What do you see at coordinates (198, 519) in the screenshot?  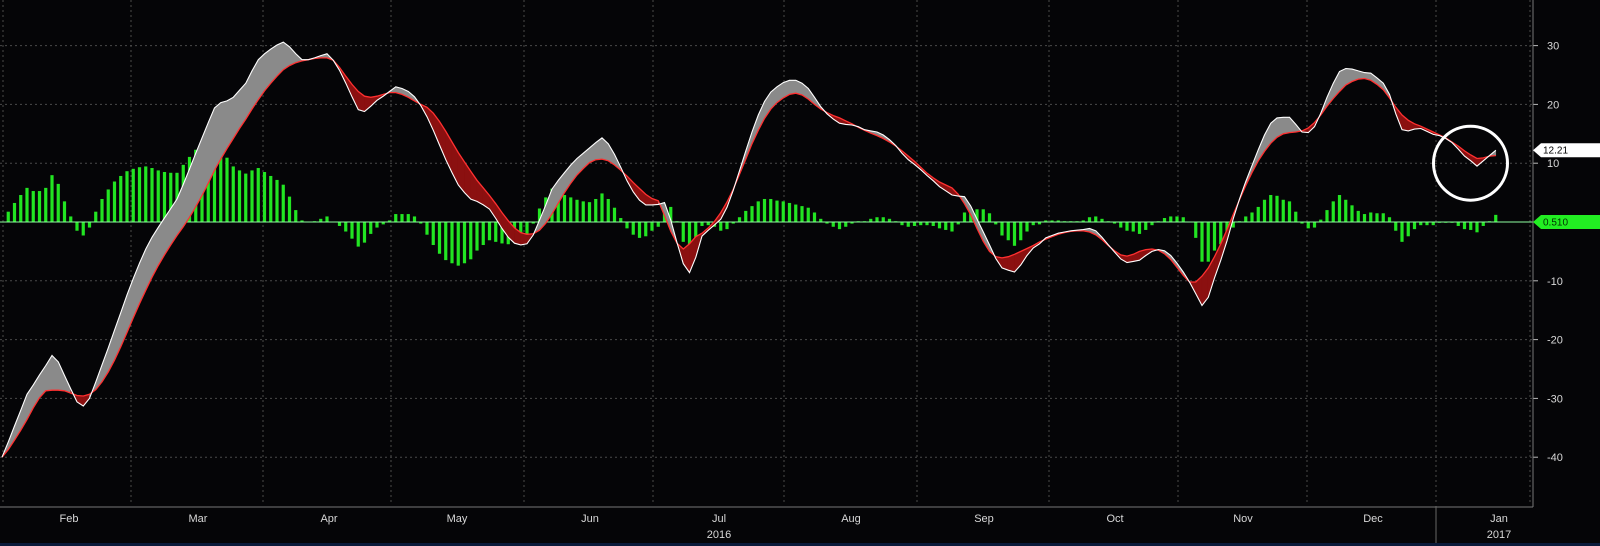 I see `x-tick-label: Mar` at bounding box center [198, 519].